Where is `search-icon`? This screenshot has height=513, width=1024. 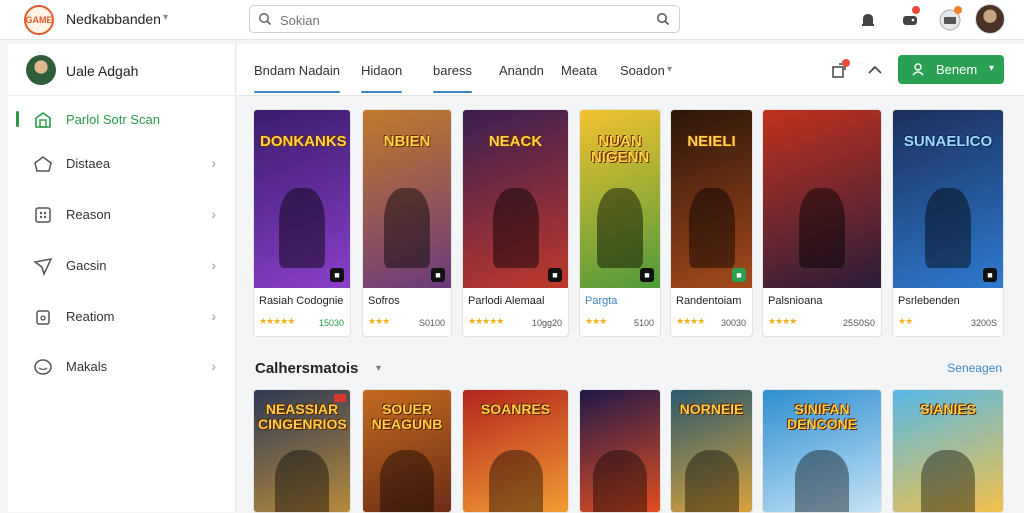 search-icon is located at coordinates (265, 19).